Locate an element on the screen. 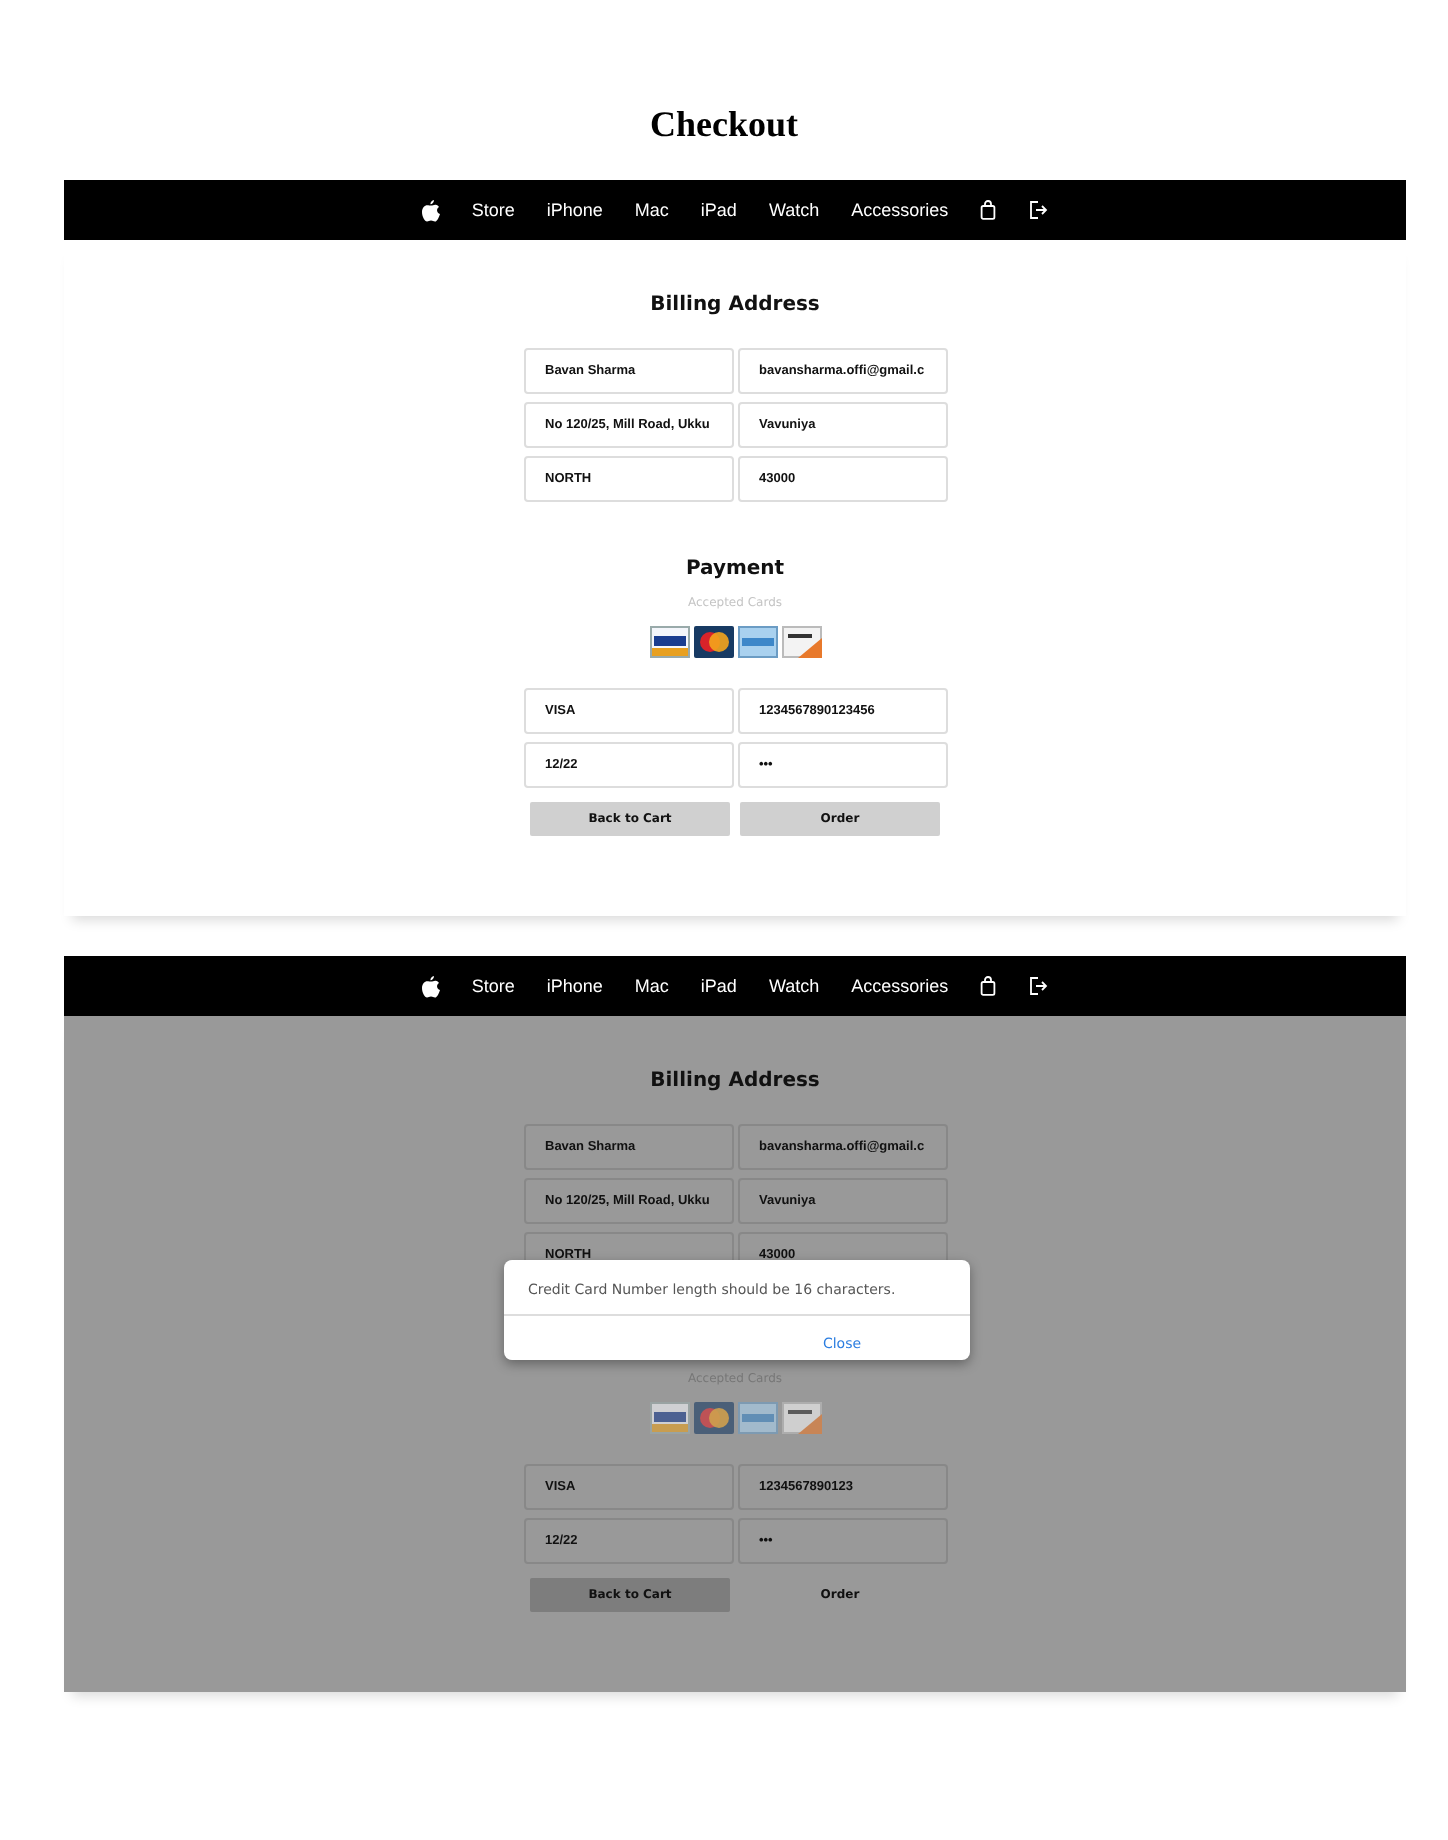  page-title: Checkout is located at coordinates (723, 124).